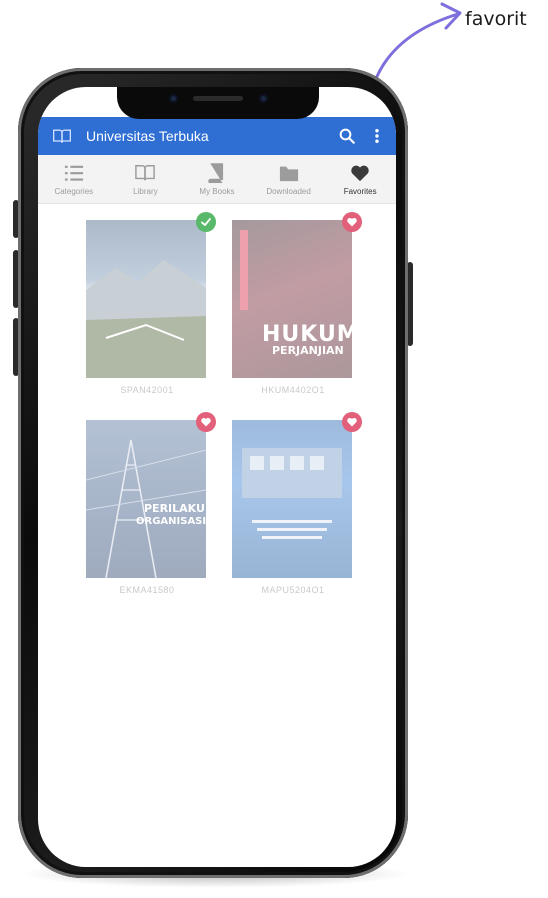 This screenshot has width=548, height=898. Describe the element at coordinates (171, 521) in the screenshot. I see `cover-subtitle: ORGANISASI` at that location.